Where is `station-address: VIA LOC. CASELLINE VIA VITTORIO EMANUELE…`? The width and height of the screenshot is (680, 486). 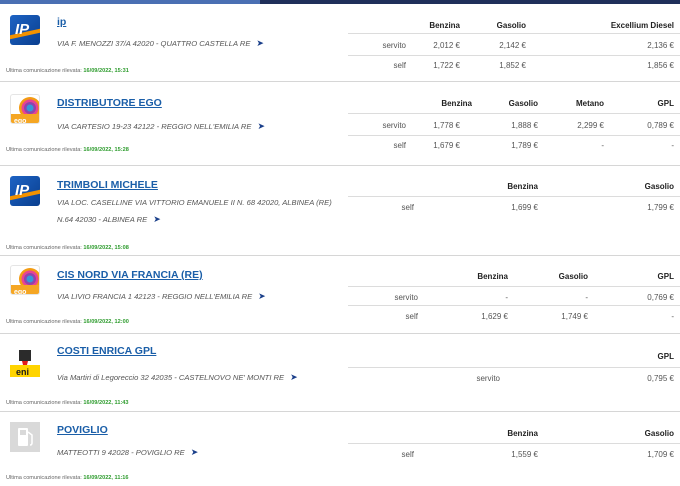 station-address: VIA LOC. CASELLINE VIA VITTORIO EMANUELE… is located at coordinates (199, 211).